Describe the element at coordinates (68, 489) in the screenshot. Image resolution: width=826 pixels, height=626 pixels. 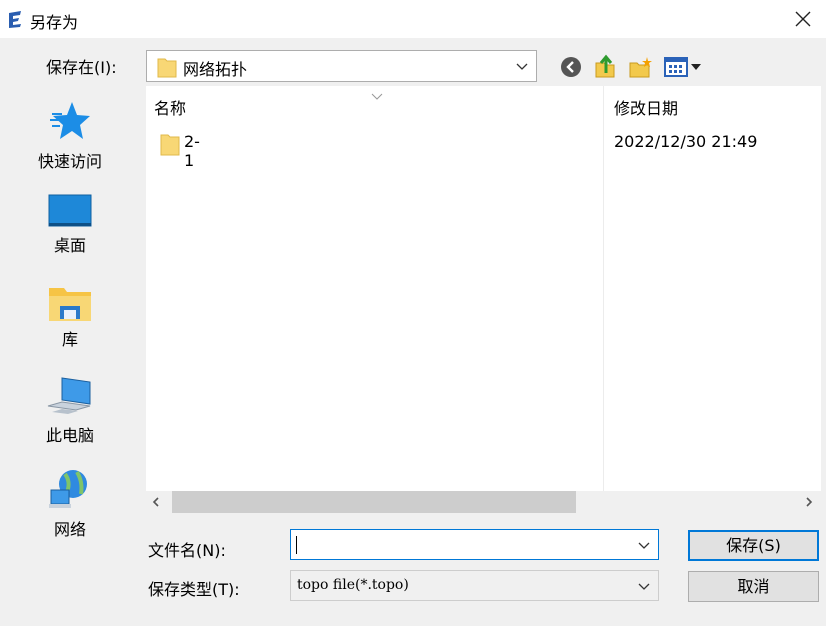
I see `network-globe-icon` at that location.